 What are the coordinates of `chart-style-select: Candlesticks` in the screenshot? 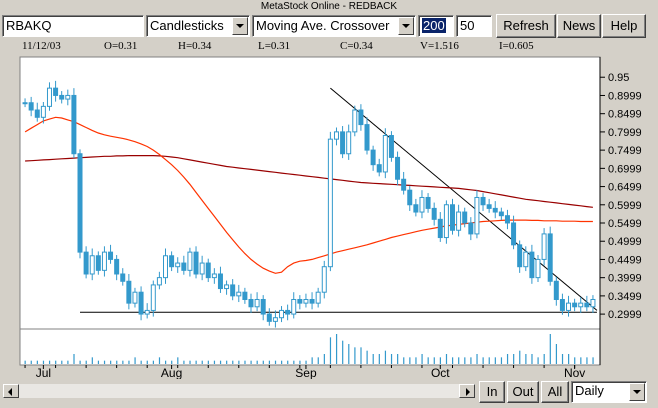 It's located at (198, 26).